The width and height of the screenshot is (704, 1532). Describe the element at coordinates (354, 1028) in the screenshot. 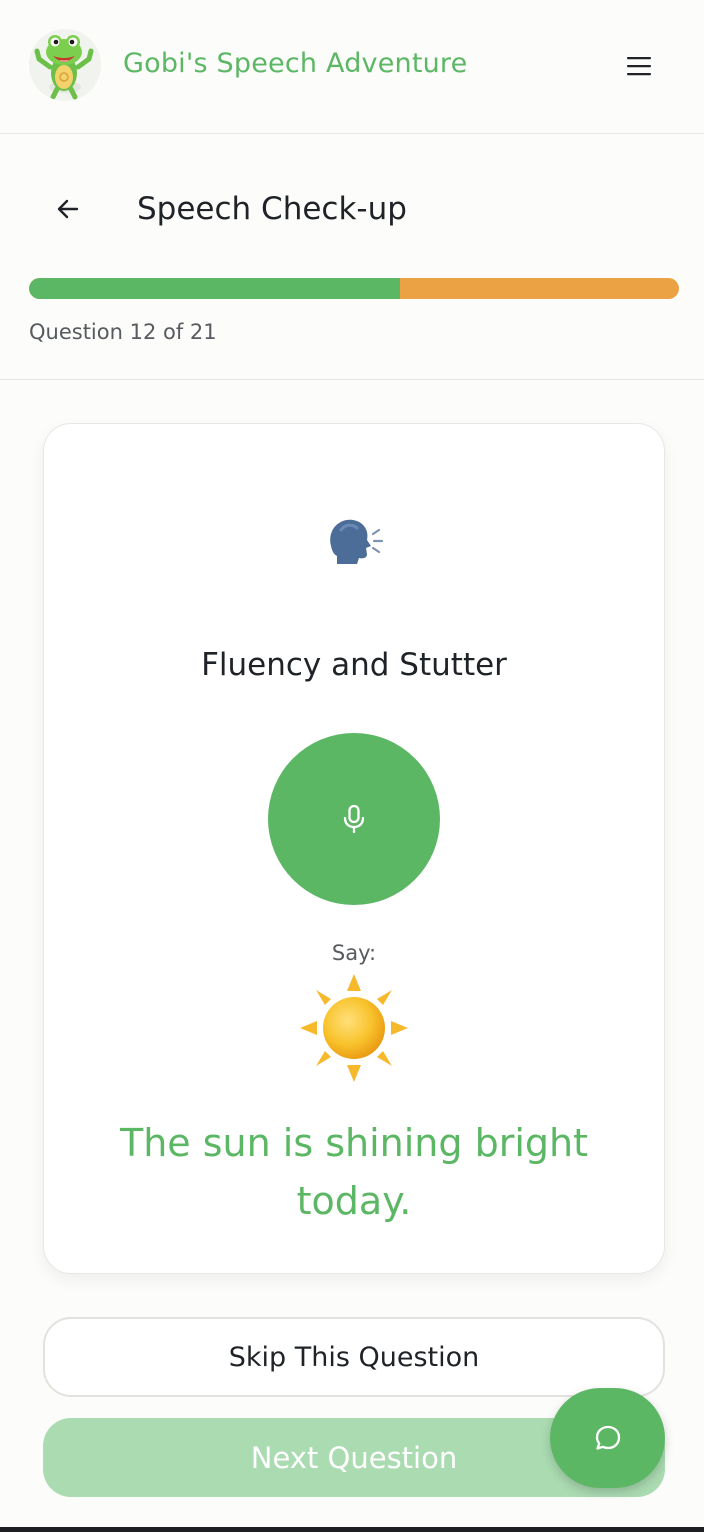

I see `sun-icon` at that location.